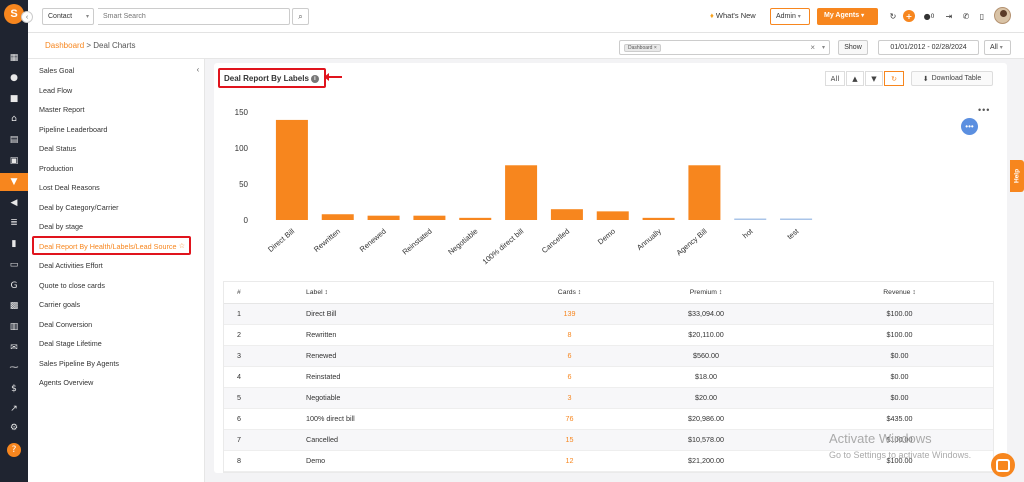  What do you see at coordinates (14, 140) in the screenshot?
I see `document-icon: ▤` at bounding box center [14, 140].